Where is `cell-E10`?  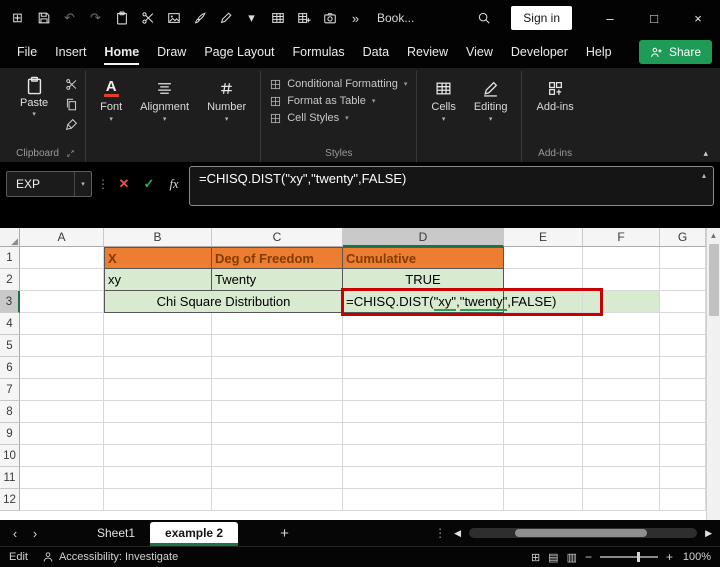
cell-E10 is located at coordinates (543, 456).